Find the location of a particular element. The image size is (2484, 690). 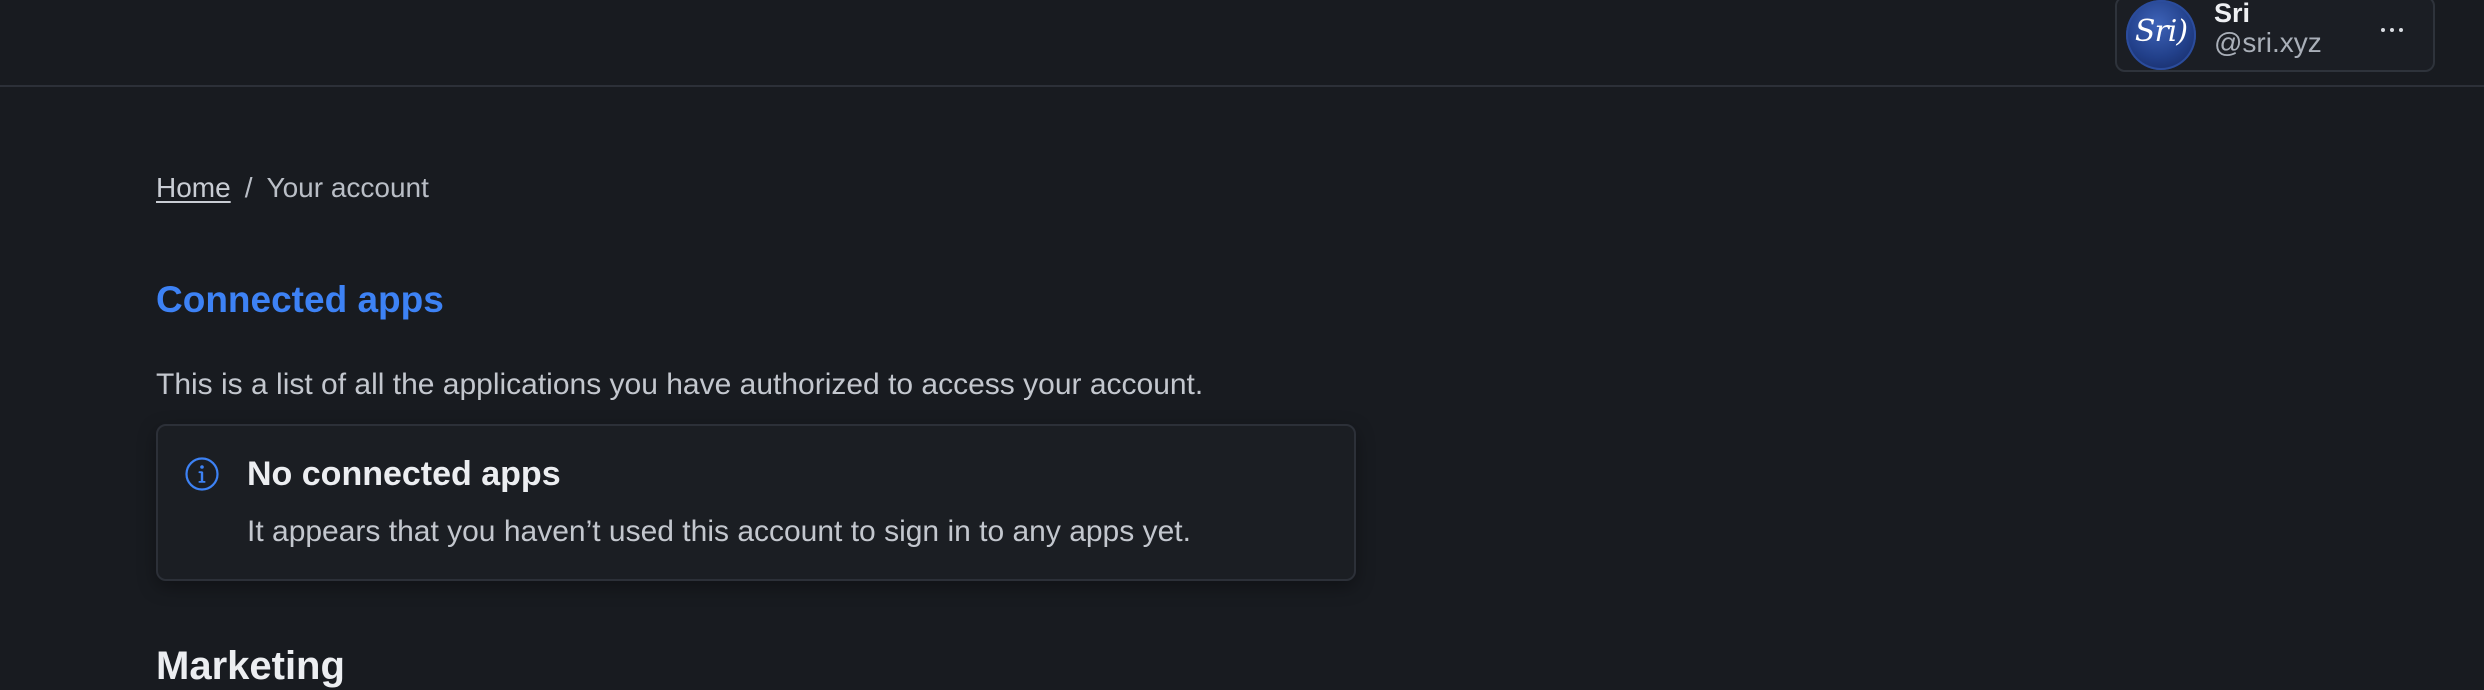

breadcrumb-current: Your account is located at coordinates (347, 187).